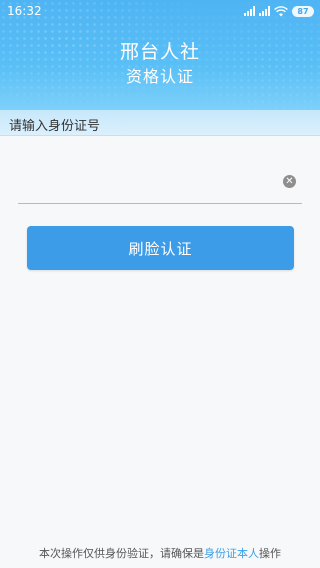  What do you see at coordinates (270, 553) in the screenshot?
I see `footer-text-after: 操作` at bounding box center [270, 553].